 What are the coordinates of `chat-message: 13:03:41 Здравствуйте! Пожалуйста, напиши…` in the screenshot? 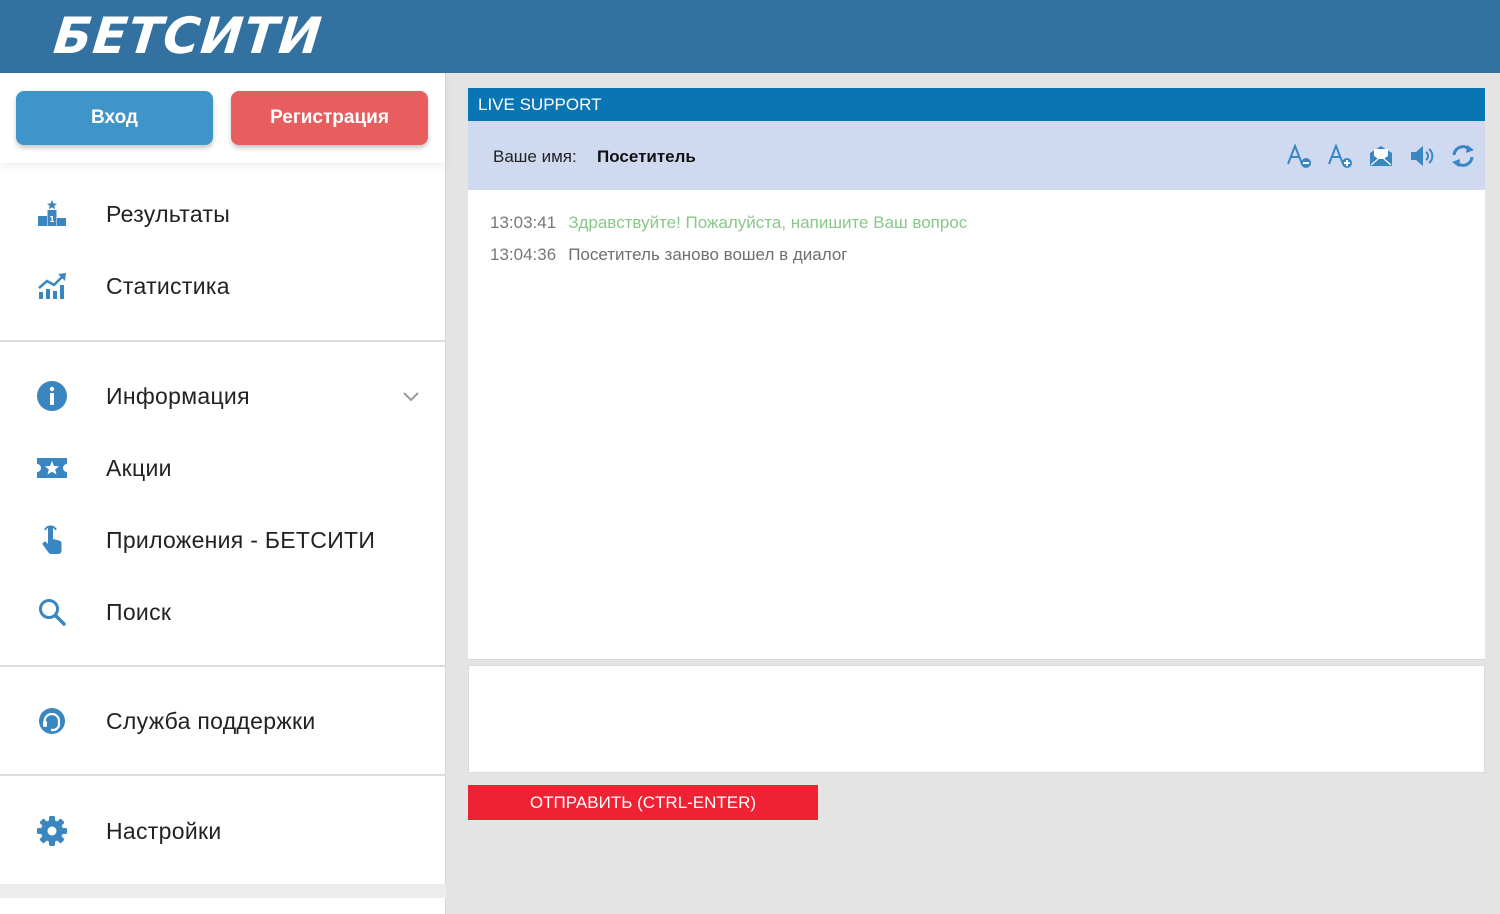 It's located at (728, 223).